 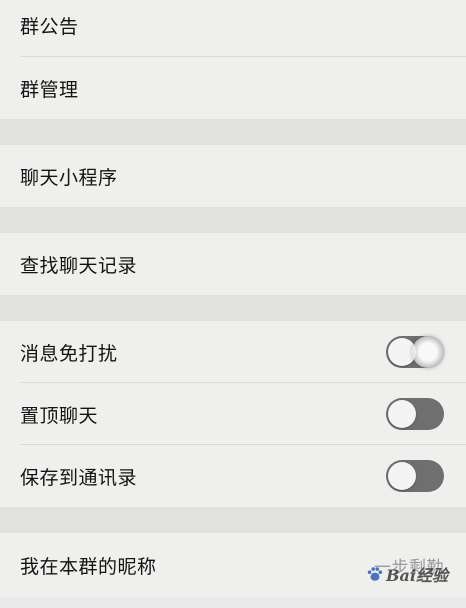 What do you see at coordinates (49, 27) in the screenshot?
I see `group-announcement-label: 群公告` at bounding box center [49, 27].